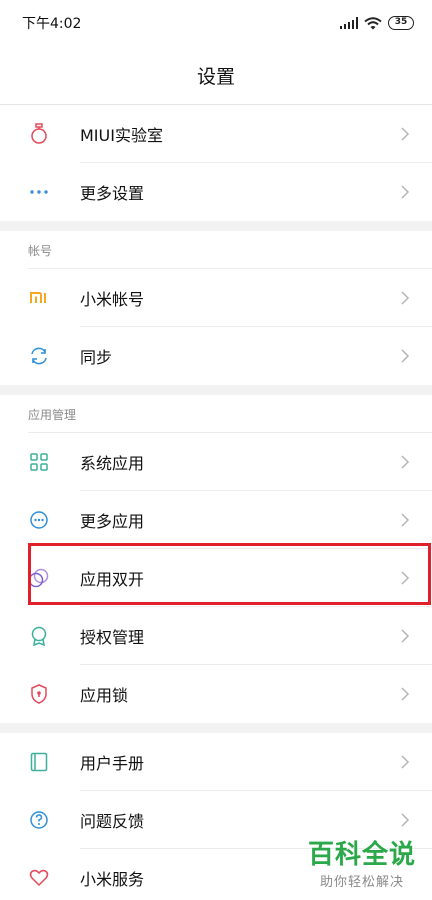  I want to click on section-header-label: 帐号, so click(40, 251).